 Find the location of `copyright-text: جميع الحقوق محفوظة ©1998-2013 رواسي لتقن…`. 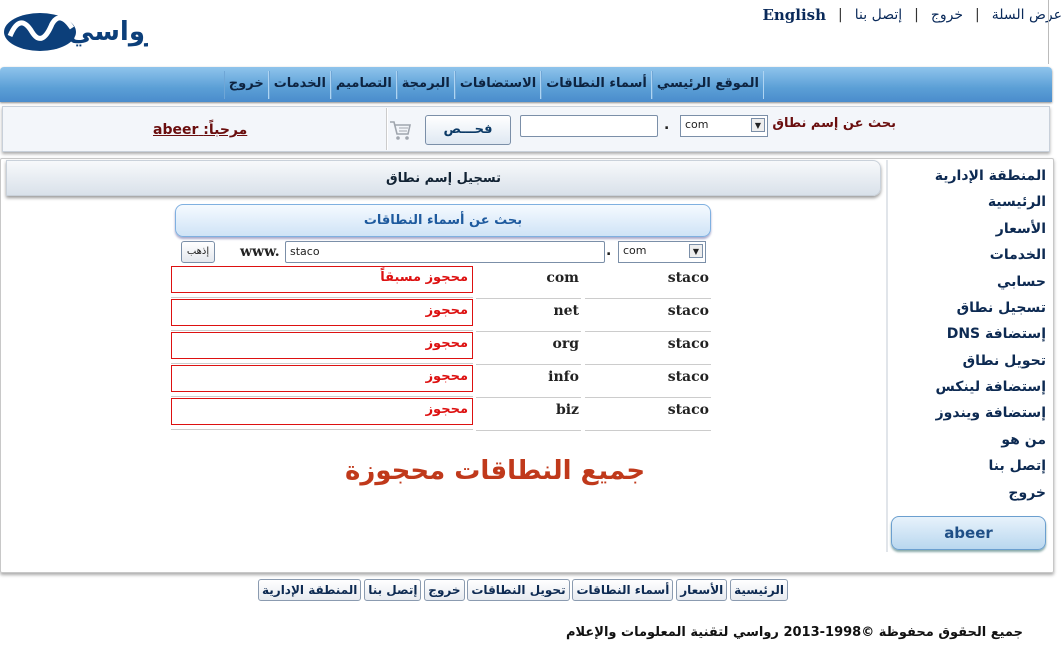

copyright-text: جميع الحقوق محفوظة ©1998-2013 رواسي لتقن… is located at coordinates (794, 632).